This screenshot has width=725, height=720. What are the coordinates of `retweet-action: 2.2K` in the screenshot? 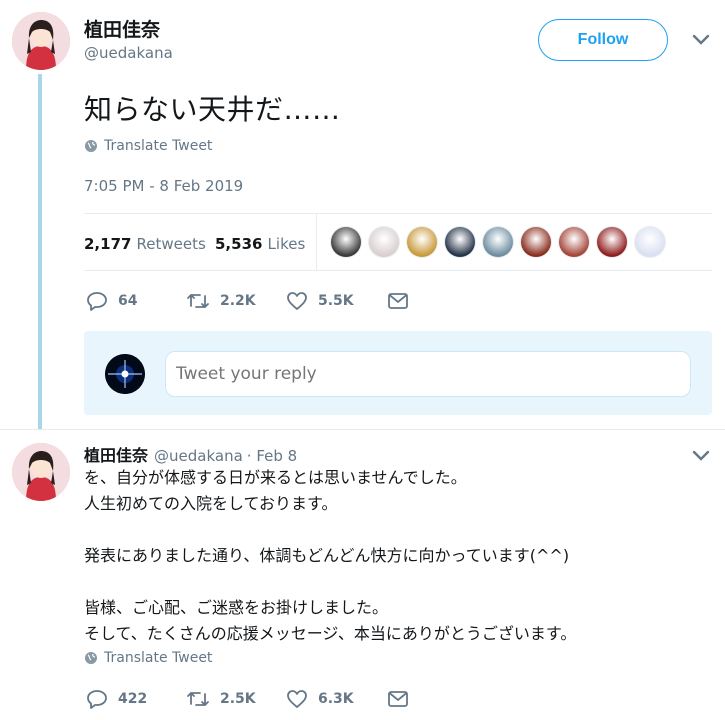 It's located at (221, 301).